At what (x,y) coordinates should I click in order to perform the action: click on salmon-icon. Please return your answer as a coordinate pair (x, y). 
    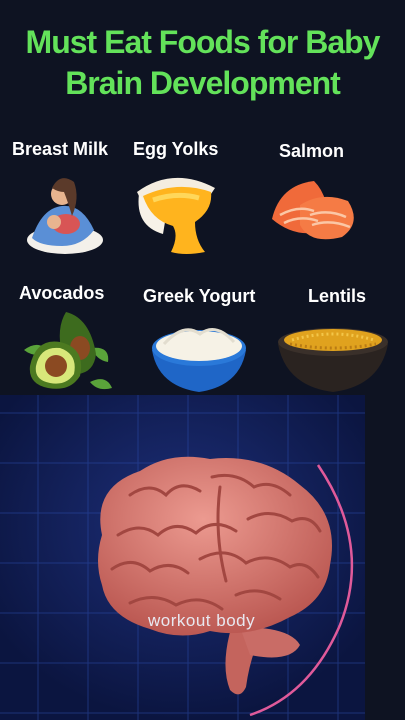
    Looking at the image, I should click on (313, 210).